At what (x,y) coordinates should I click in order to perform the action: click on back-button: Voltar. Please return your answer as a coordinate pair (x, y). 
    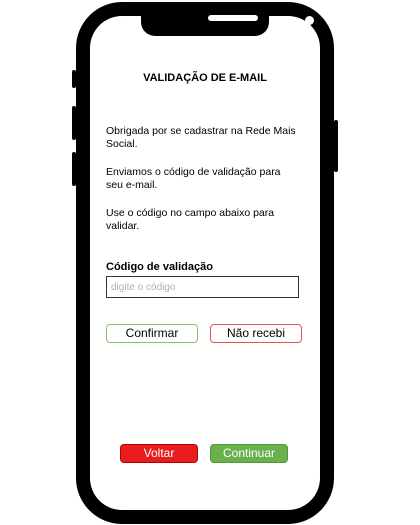
    Looking at the image, I should click on (159, 453).